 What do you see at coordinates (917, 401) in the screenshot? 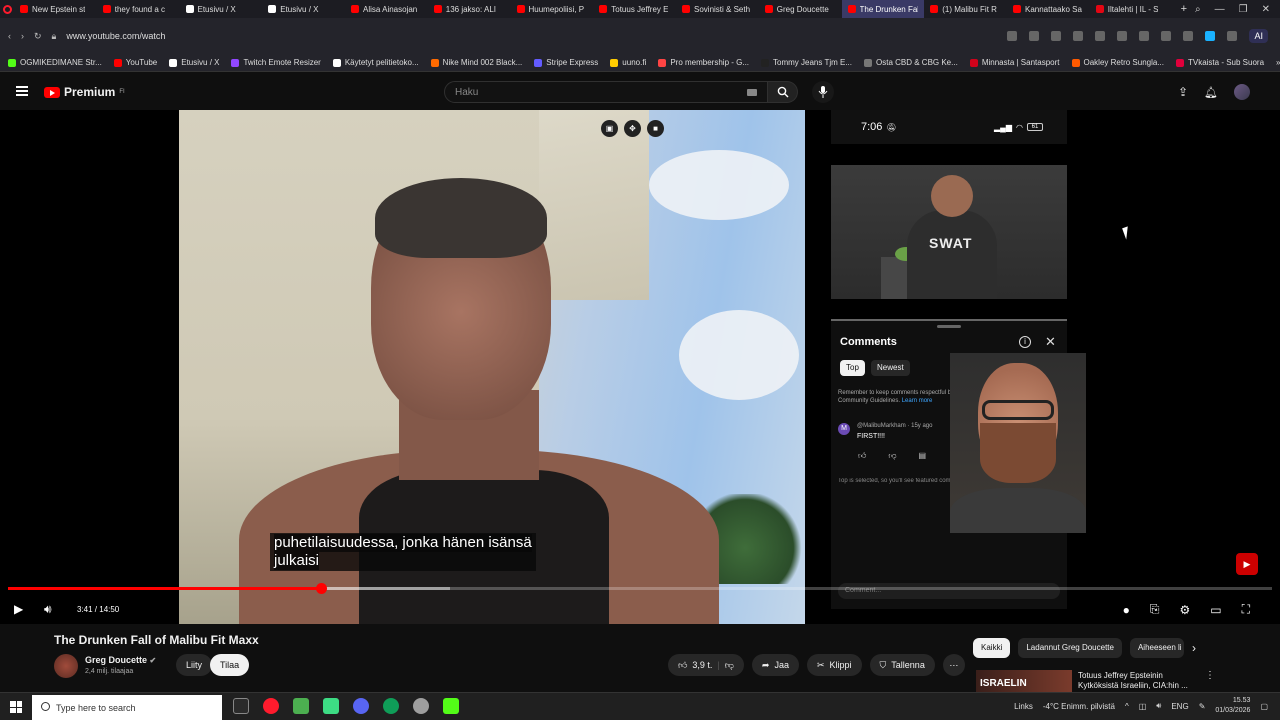
I see `learn-more-link: Learn more` at bounding box center [917, 401].